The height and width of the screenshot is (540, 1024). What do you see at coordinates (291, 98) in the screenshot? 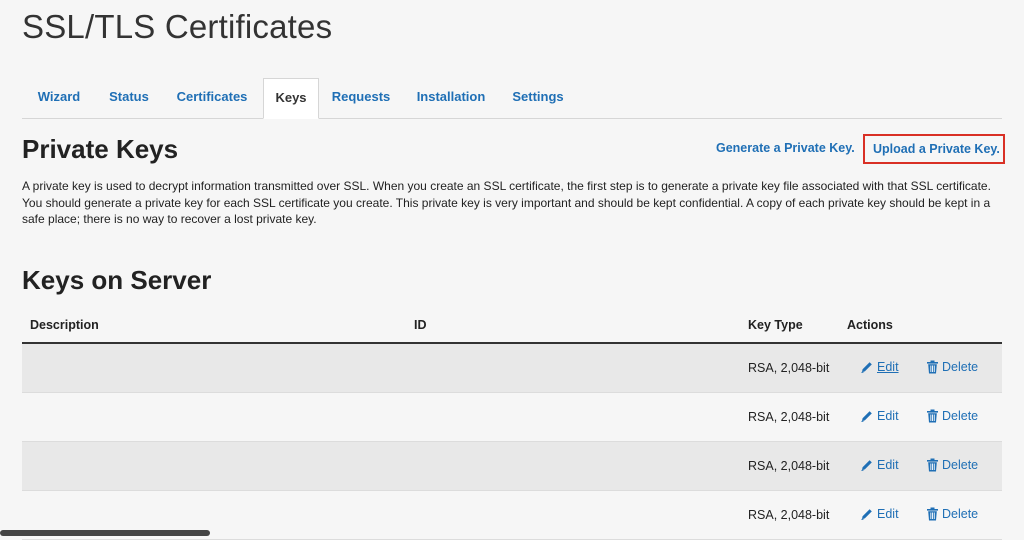
I see `tab-keys: Keys` at bounding box center [291, 98].